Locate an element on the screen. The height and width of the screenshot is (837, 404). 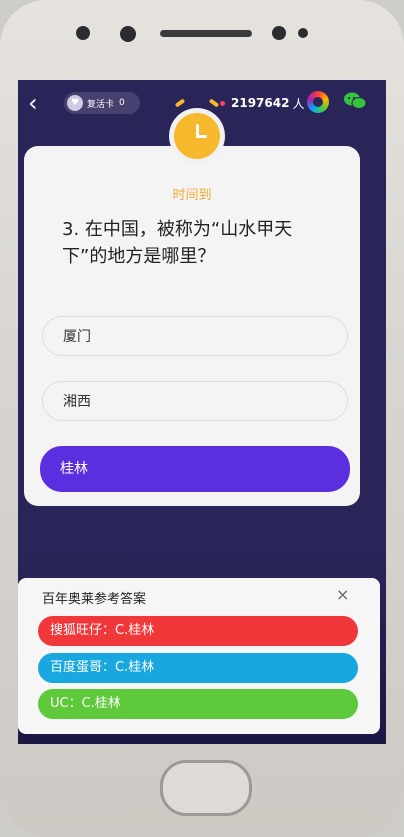
heart-icon: ♥ is located at coordinates (75, 103).